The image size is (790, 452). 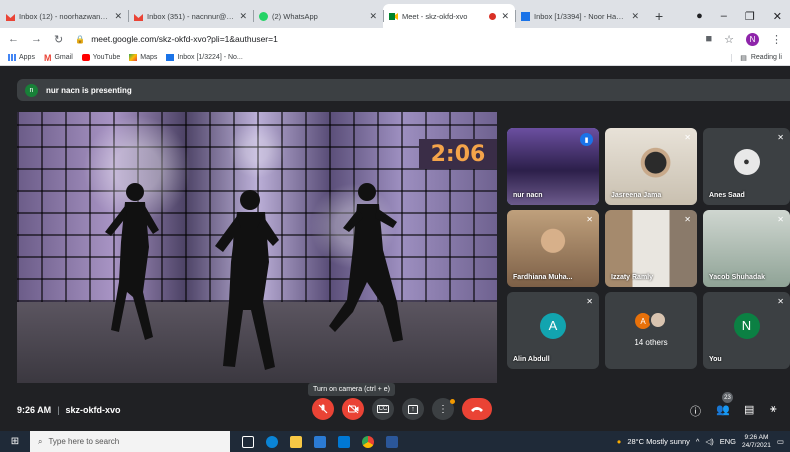 I want to click on others-photo, so click(x=658, y=320).